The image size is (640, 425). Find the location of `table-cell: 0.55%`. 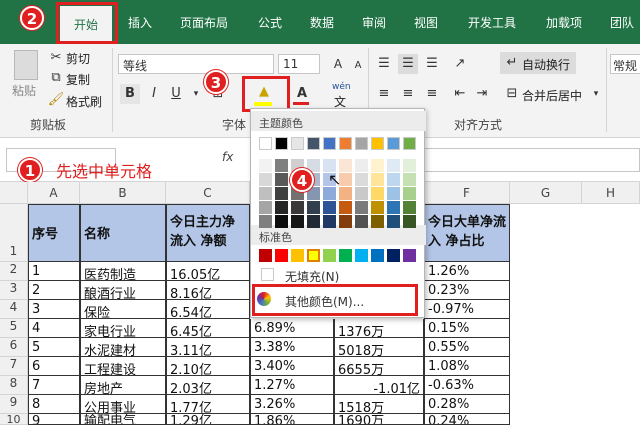

table-cell: 0.55% is located at coordinates (467, 347).